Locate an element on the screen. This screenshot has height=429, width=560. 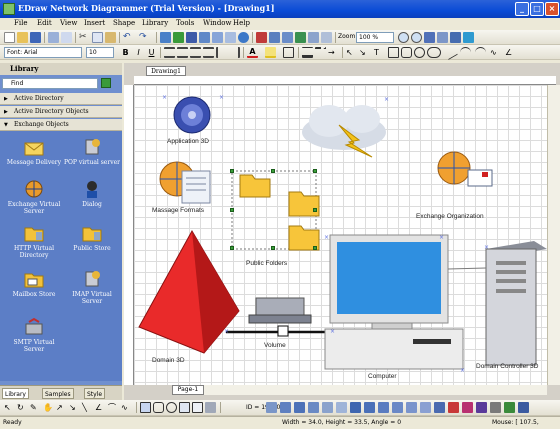
shape-3d-icon is located at coordinates (197, 407).